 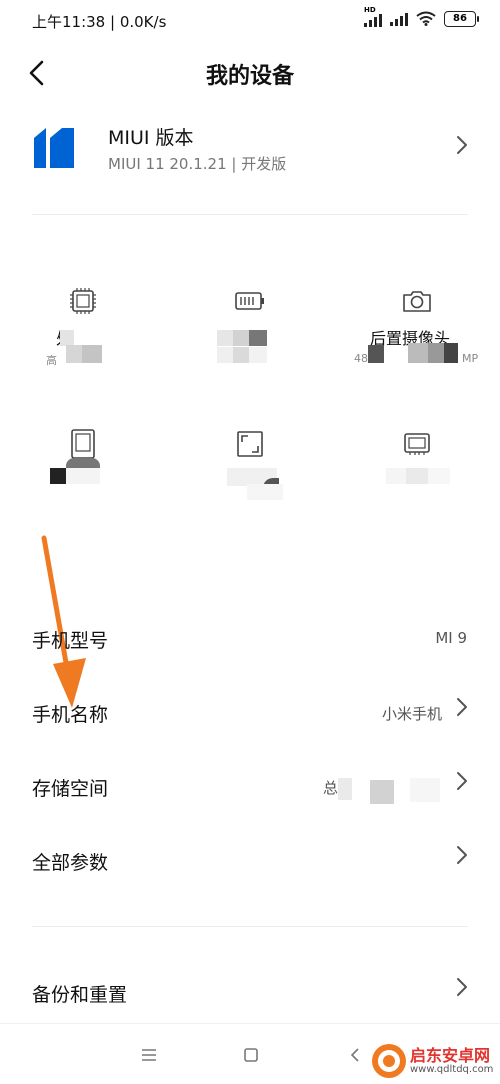 What do you see at coordinates (70, 641) in the screenshot?
I see `row-label: 手机型号` at bounding box center [70, 641].